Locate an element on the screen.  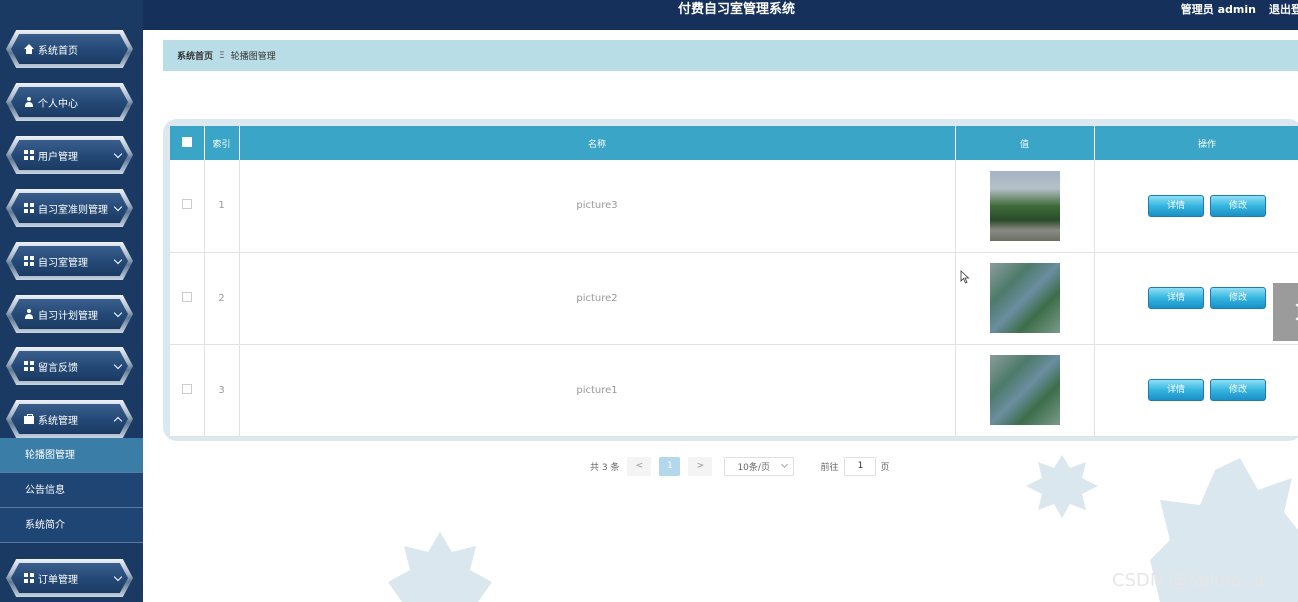
chevron-down-icon is located at coordinates (785, 464).